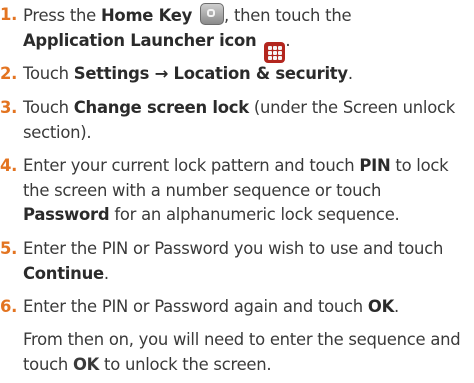  I want to click on home-key-label: Home Key, so click(146, 15).